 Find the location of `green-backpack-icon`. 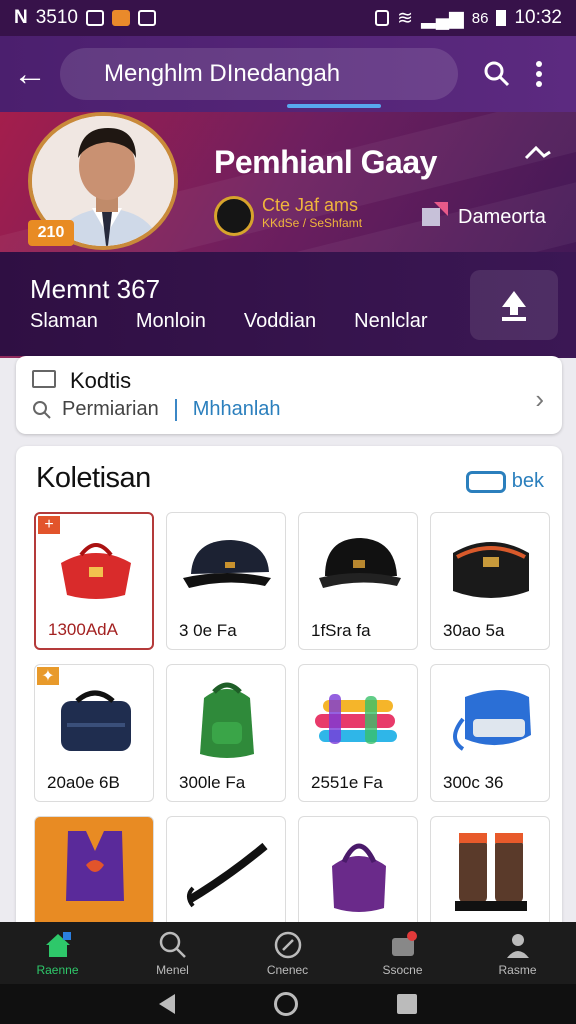

green-backpack-icon is located at coordinates (226, 719).